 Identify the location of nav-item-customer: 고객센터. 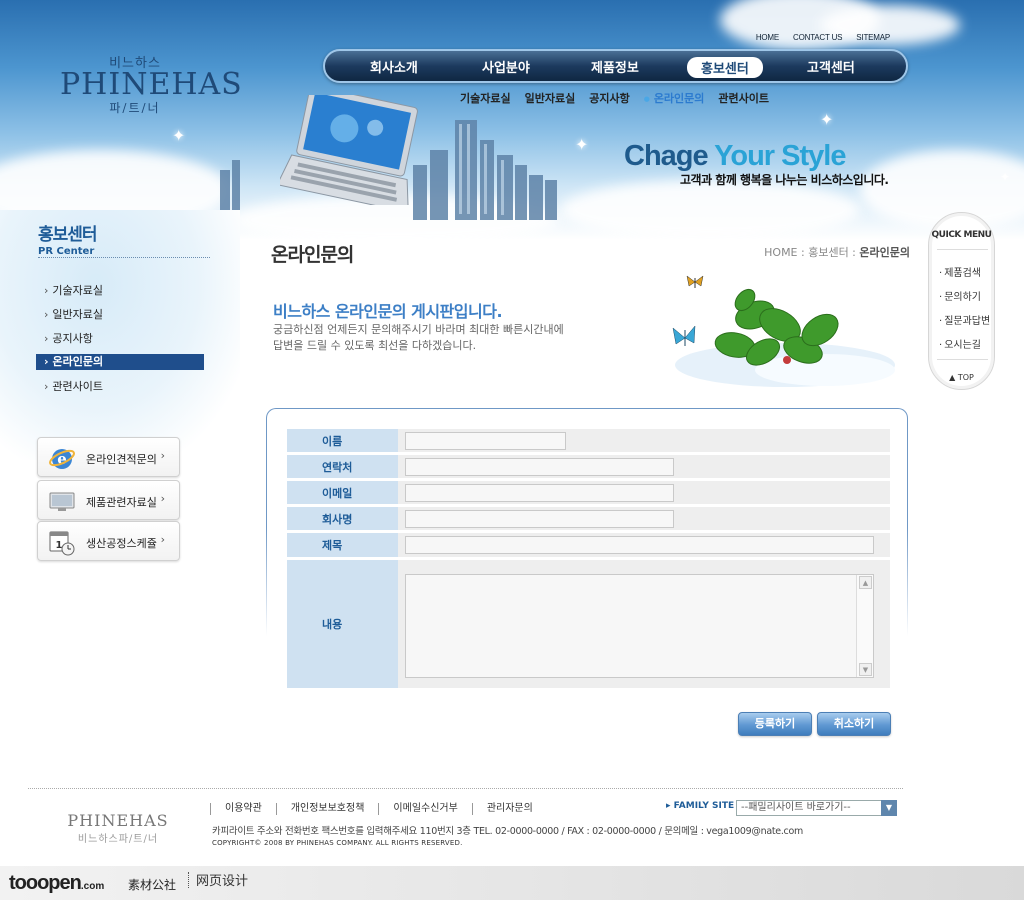
(831, 66).